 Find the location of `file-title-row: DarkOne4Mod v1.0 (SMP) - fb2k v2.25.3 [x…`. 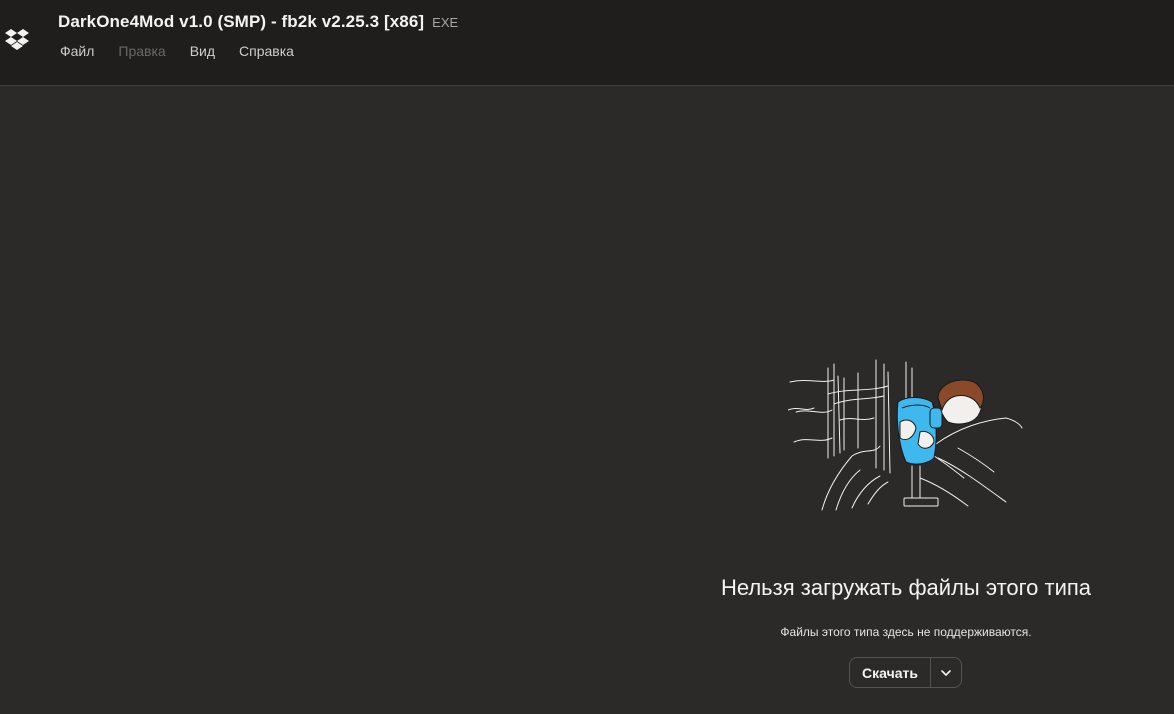

file-title-row: DarkOne4Mod v1.0 (SMP) - fb2k v2.25.3 [x… is located at coordinates (258, 22).